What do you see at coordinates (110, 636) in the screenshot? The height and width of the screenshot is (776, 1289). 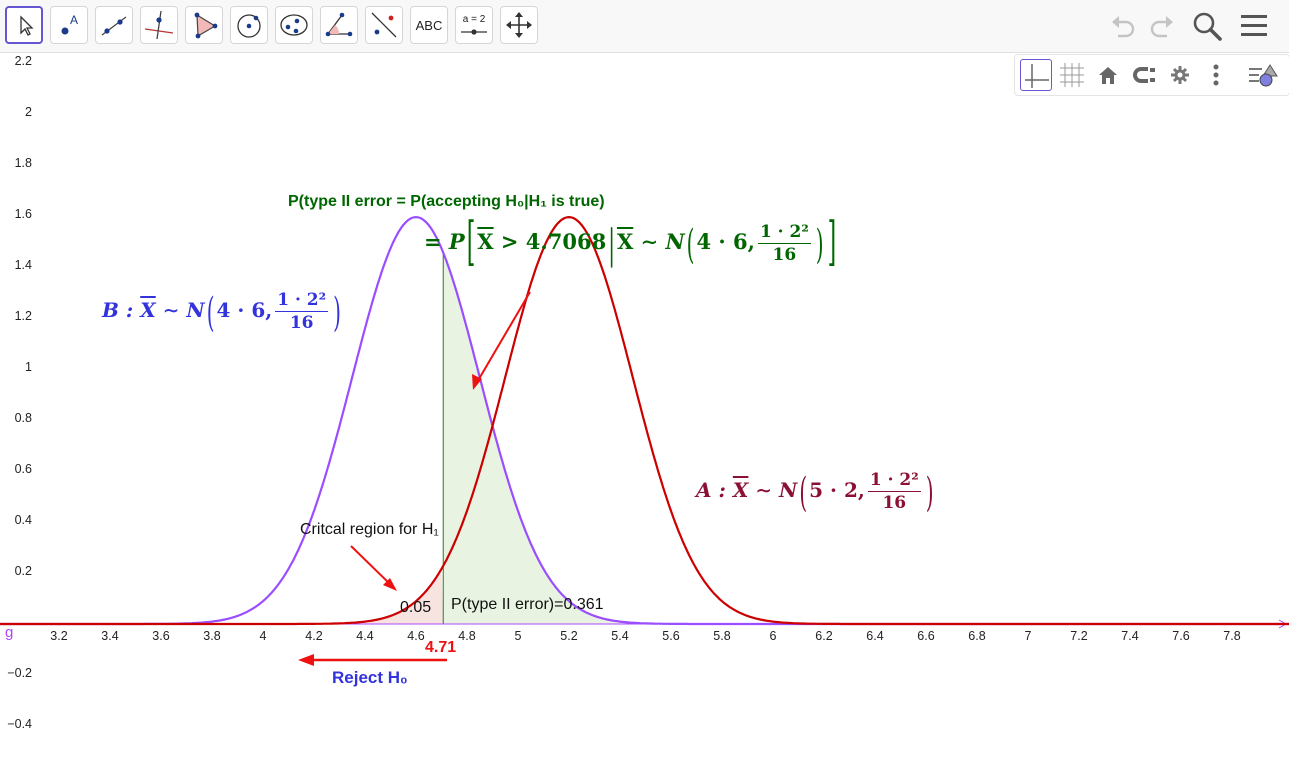 I see `x-tick-label: 3.4` at bounding box center [110, 636].